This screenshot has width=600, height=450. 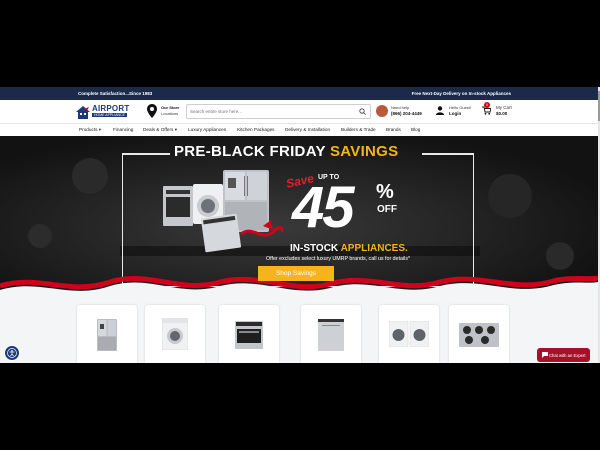 I want to click on cooktop-icon, so click(x=479, y=335).